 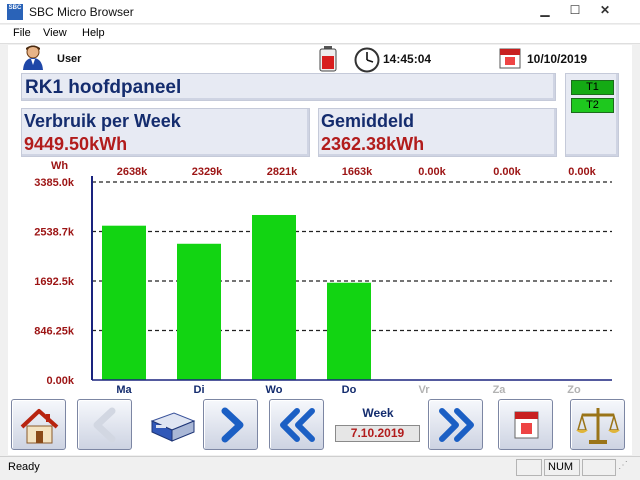 I want to click on user-label: User, so click(x=69, y=59).